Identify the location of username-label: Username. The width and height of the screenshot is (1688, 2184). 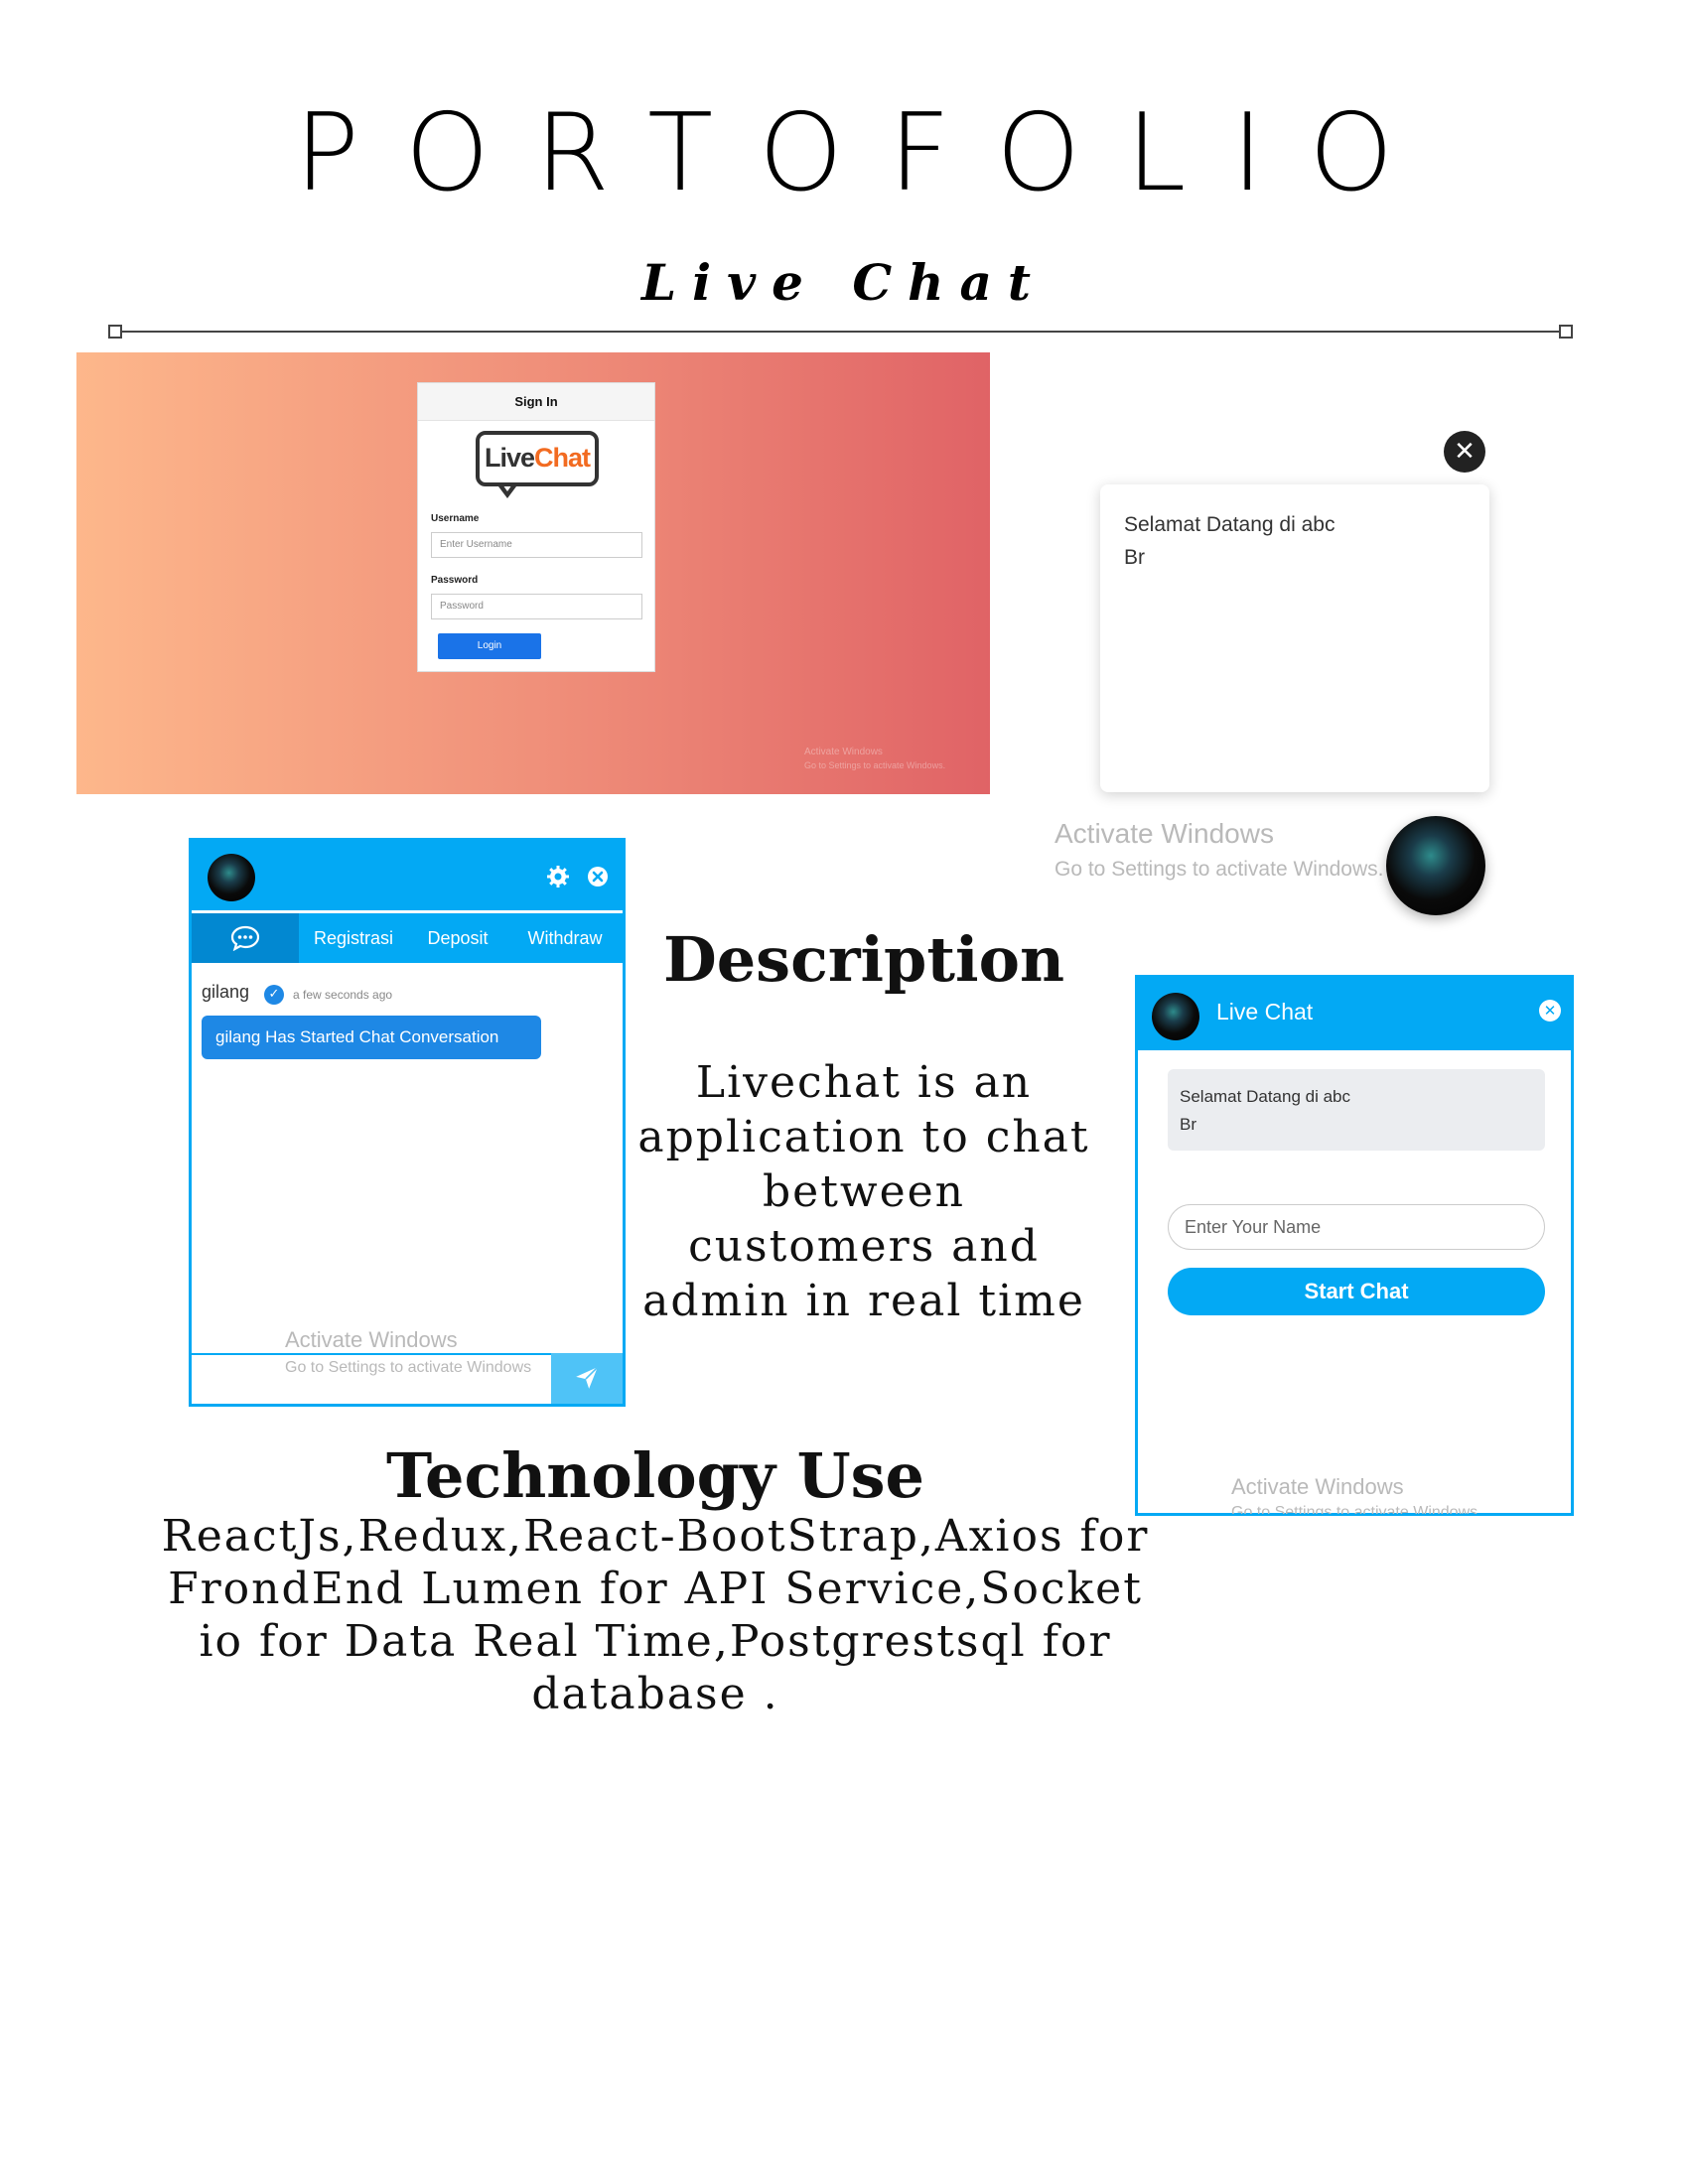
(455, 518).